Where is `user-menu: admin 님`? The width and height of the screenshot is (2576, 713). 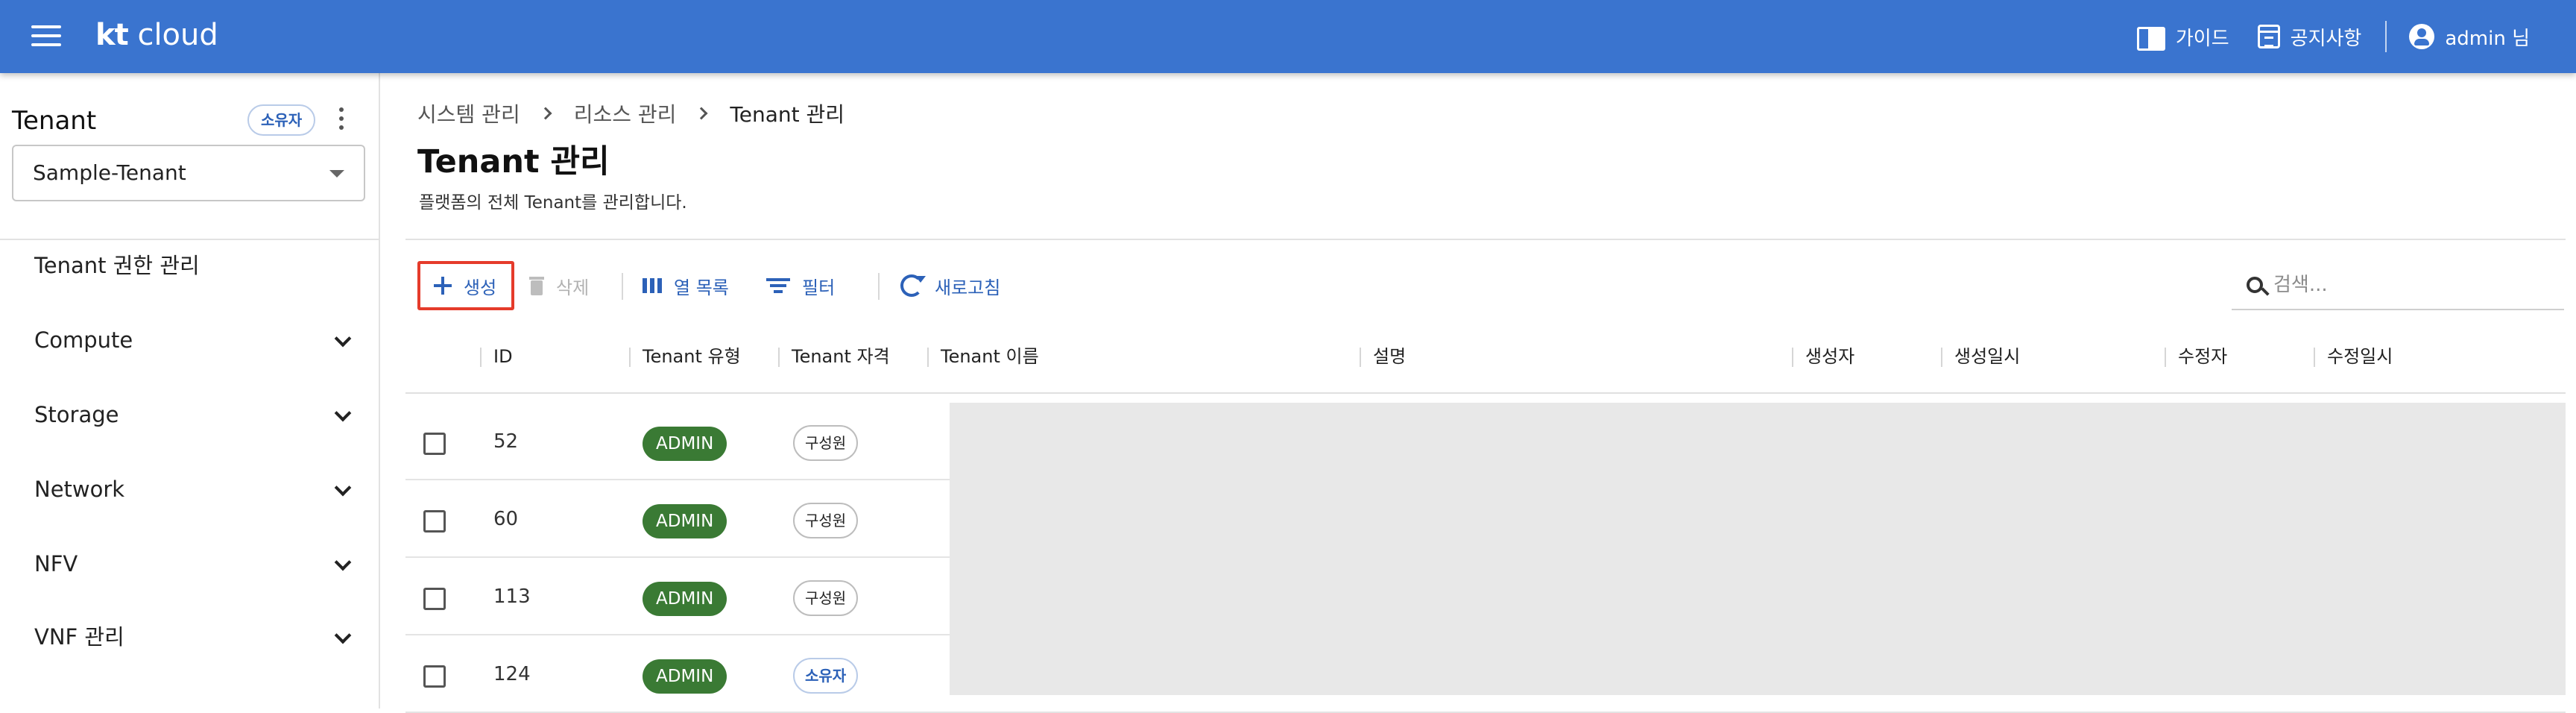
user-menu: admin 님 is located at coordinates (2469, 37).